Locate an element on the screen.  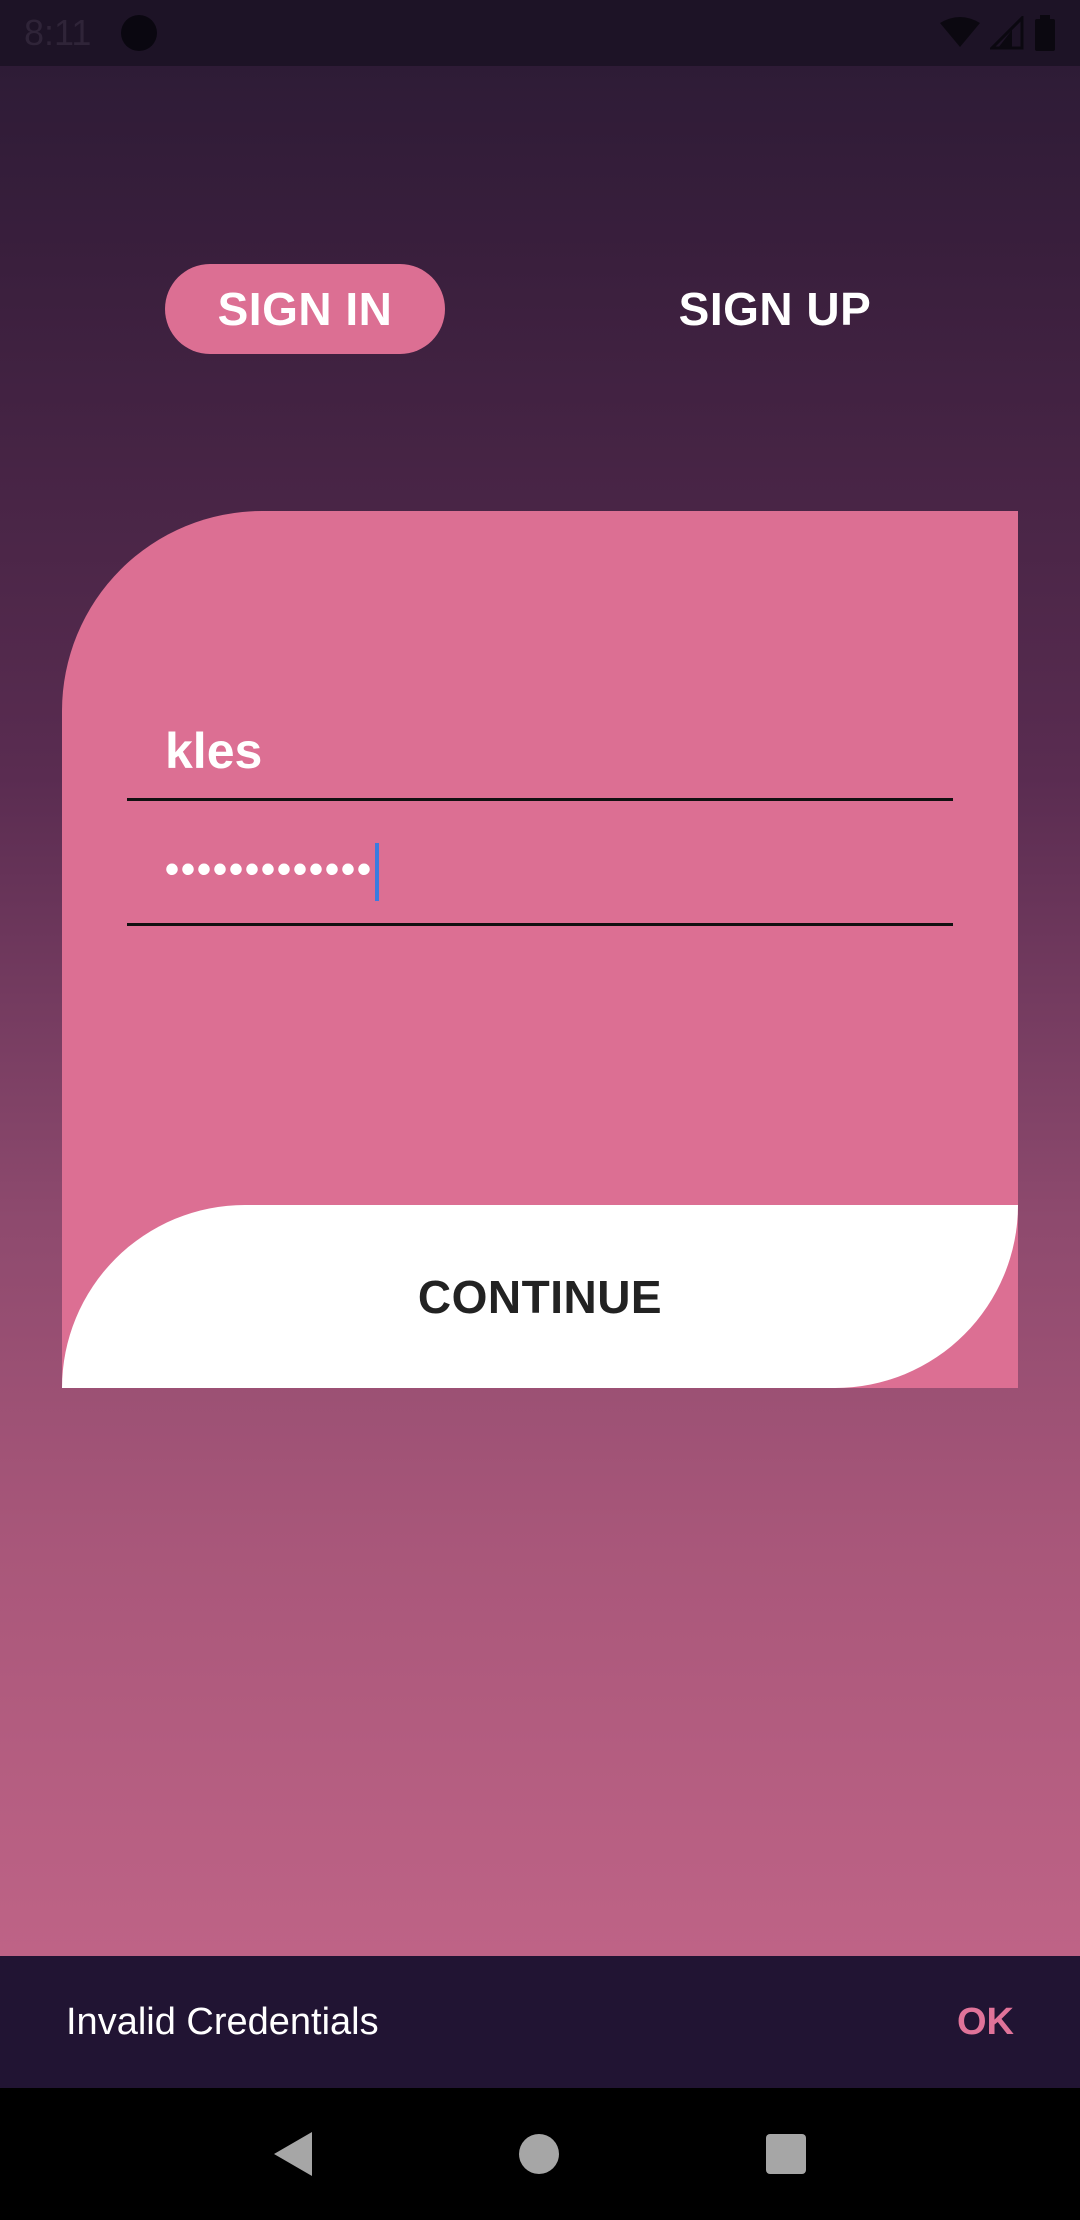
recents-icon is located at coordinates (786, 2154).